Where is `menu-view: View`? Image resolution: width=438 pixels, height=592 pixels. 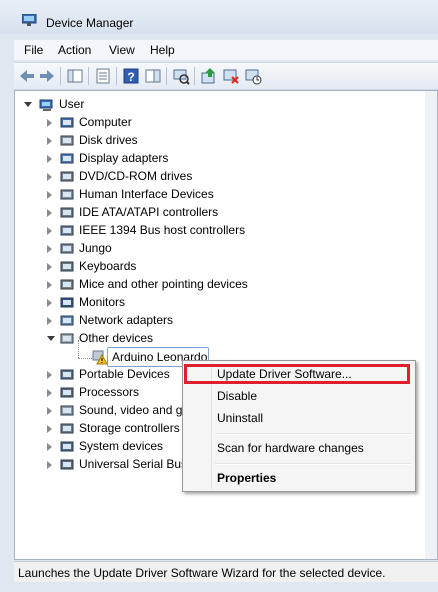
menu-view: View is located at coordinates (122, 50).